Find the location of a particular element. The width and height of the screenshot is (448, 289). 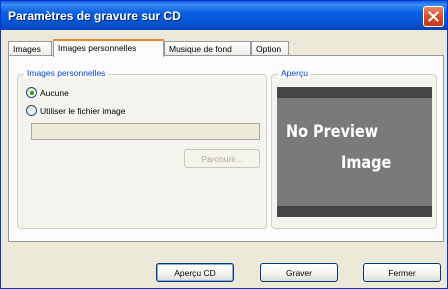

preview-placeholder: No Preview Image is located at coordinates (354, 152).